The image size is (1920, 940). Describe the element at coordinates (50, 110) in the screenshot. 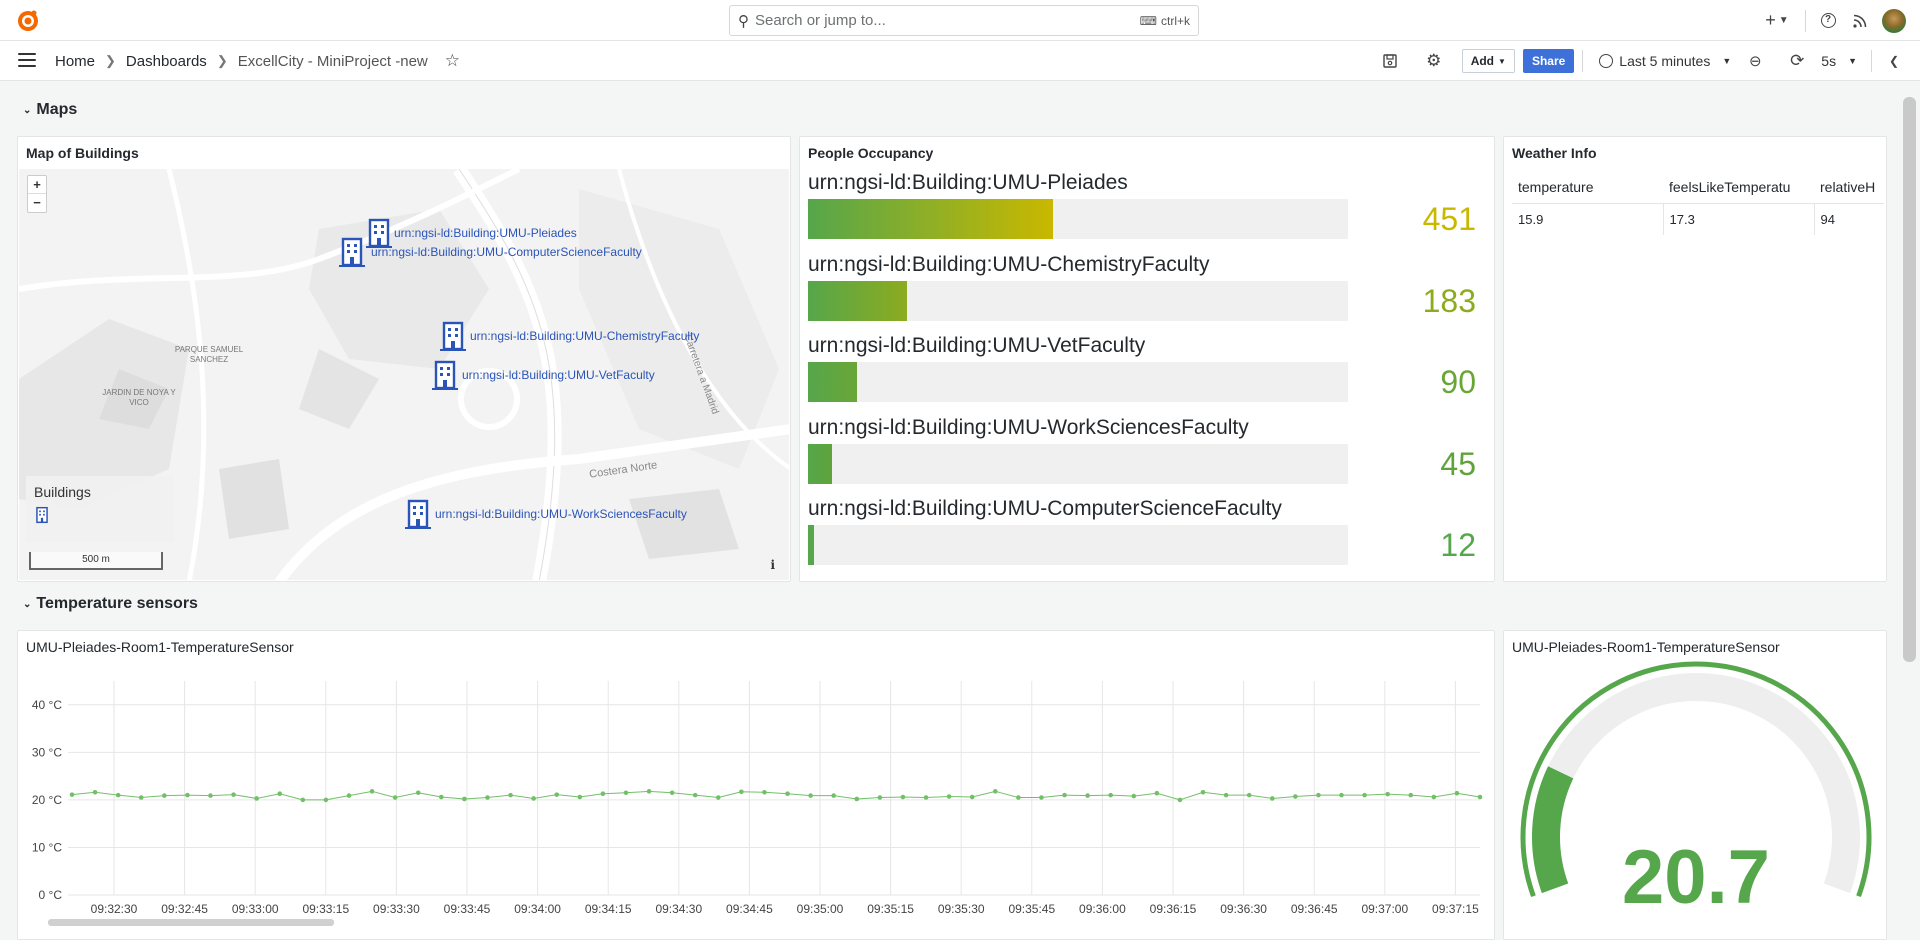

I see `row-header-maps: ⌄ Maps` at that location.